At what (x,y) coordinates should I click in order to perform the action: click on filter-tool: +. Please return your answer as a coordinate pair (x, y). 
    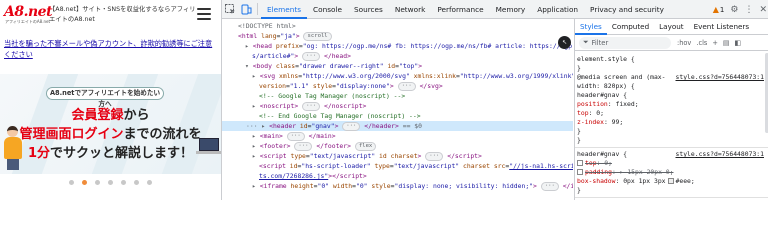
    Looking at the image, I should click on (715, 43).